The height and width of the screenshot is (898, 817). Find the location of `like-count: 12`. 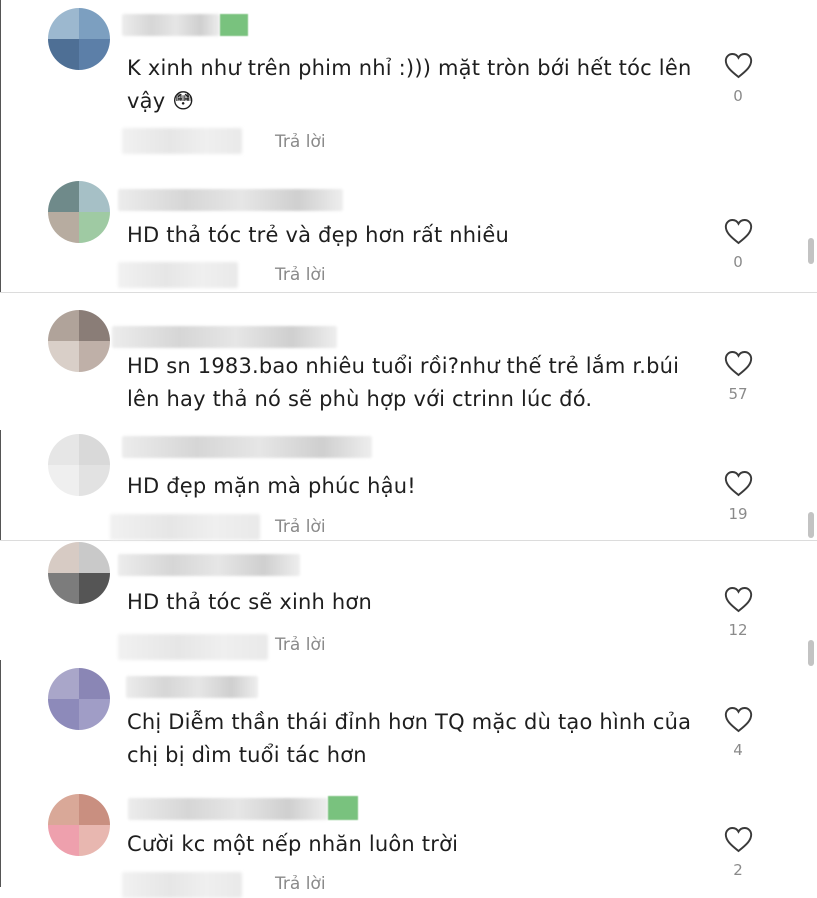

like-count: 12 is located at coordinates (738, 630).